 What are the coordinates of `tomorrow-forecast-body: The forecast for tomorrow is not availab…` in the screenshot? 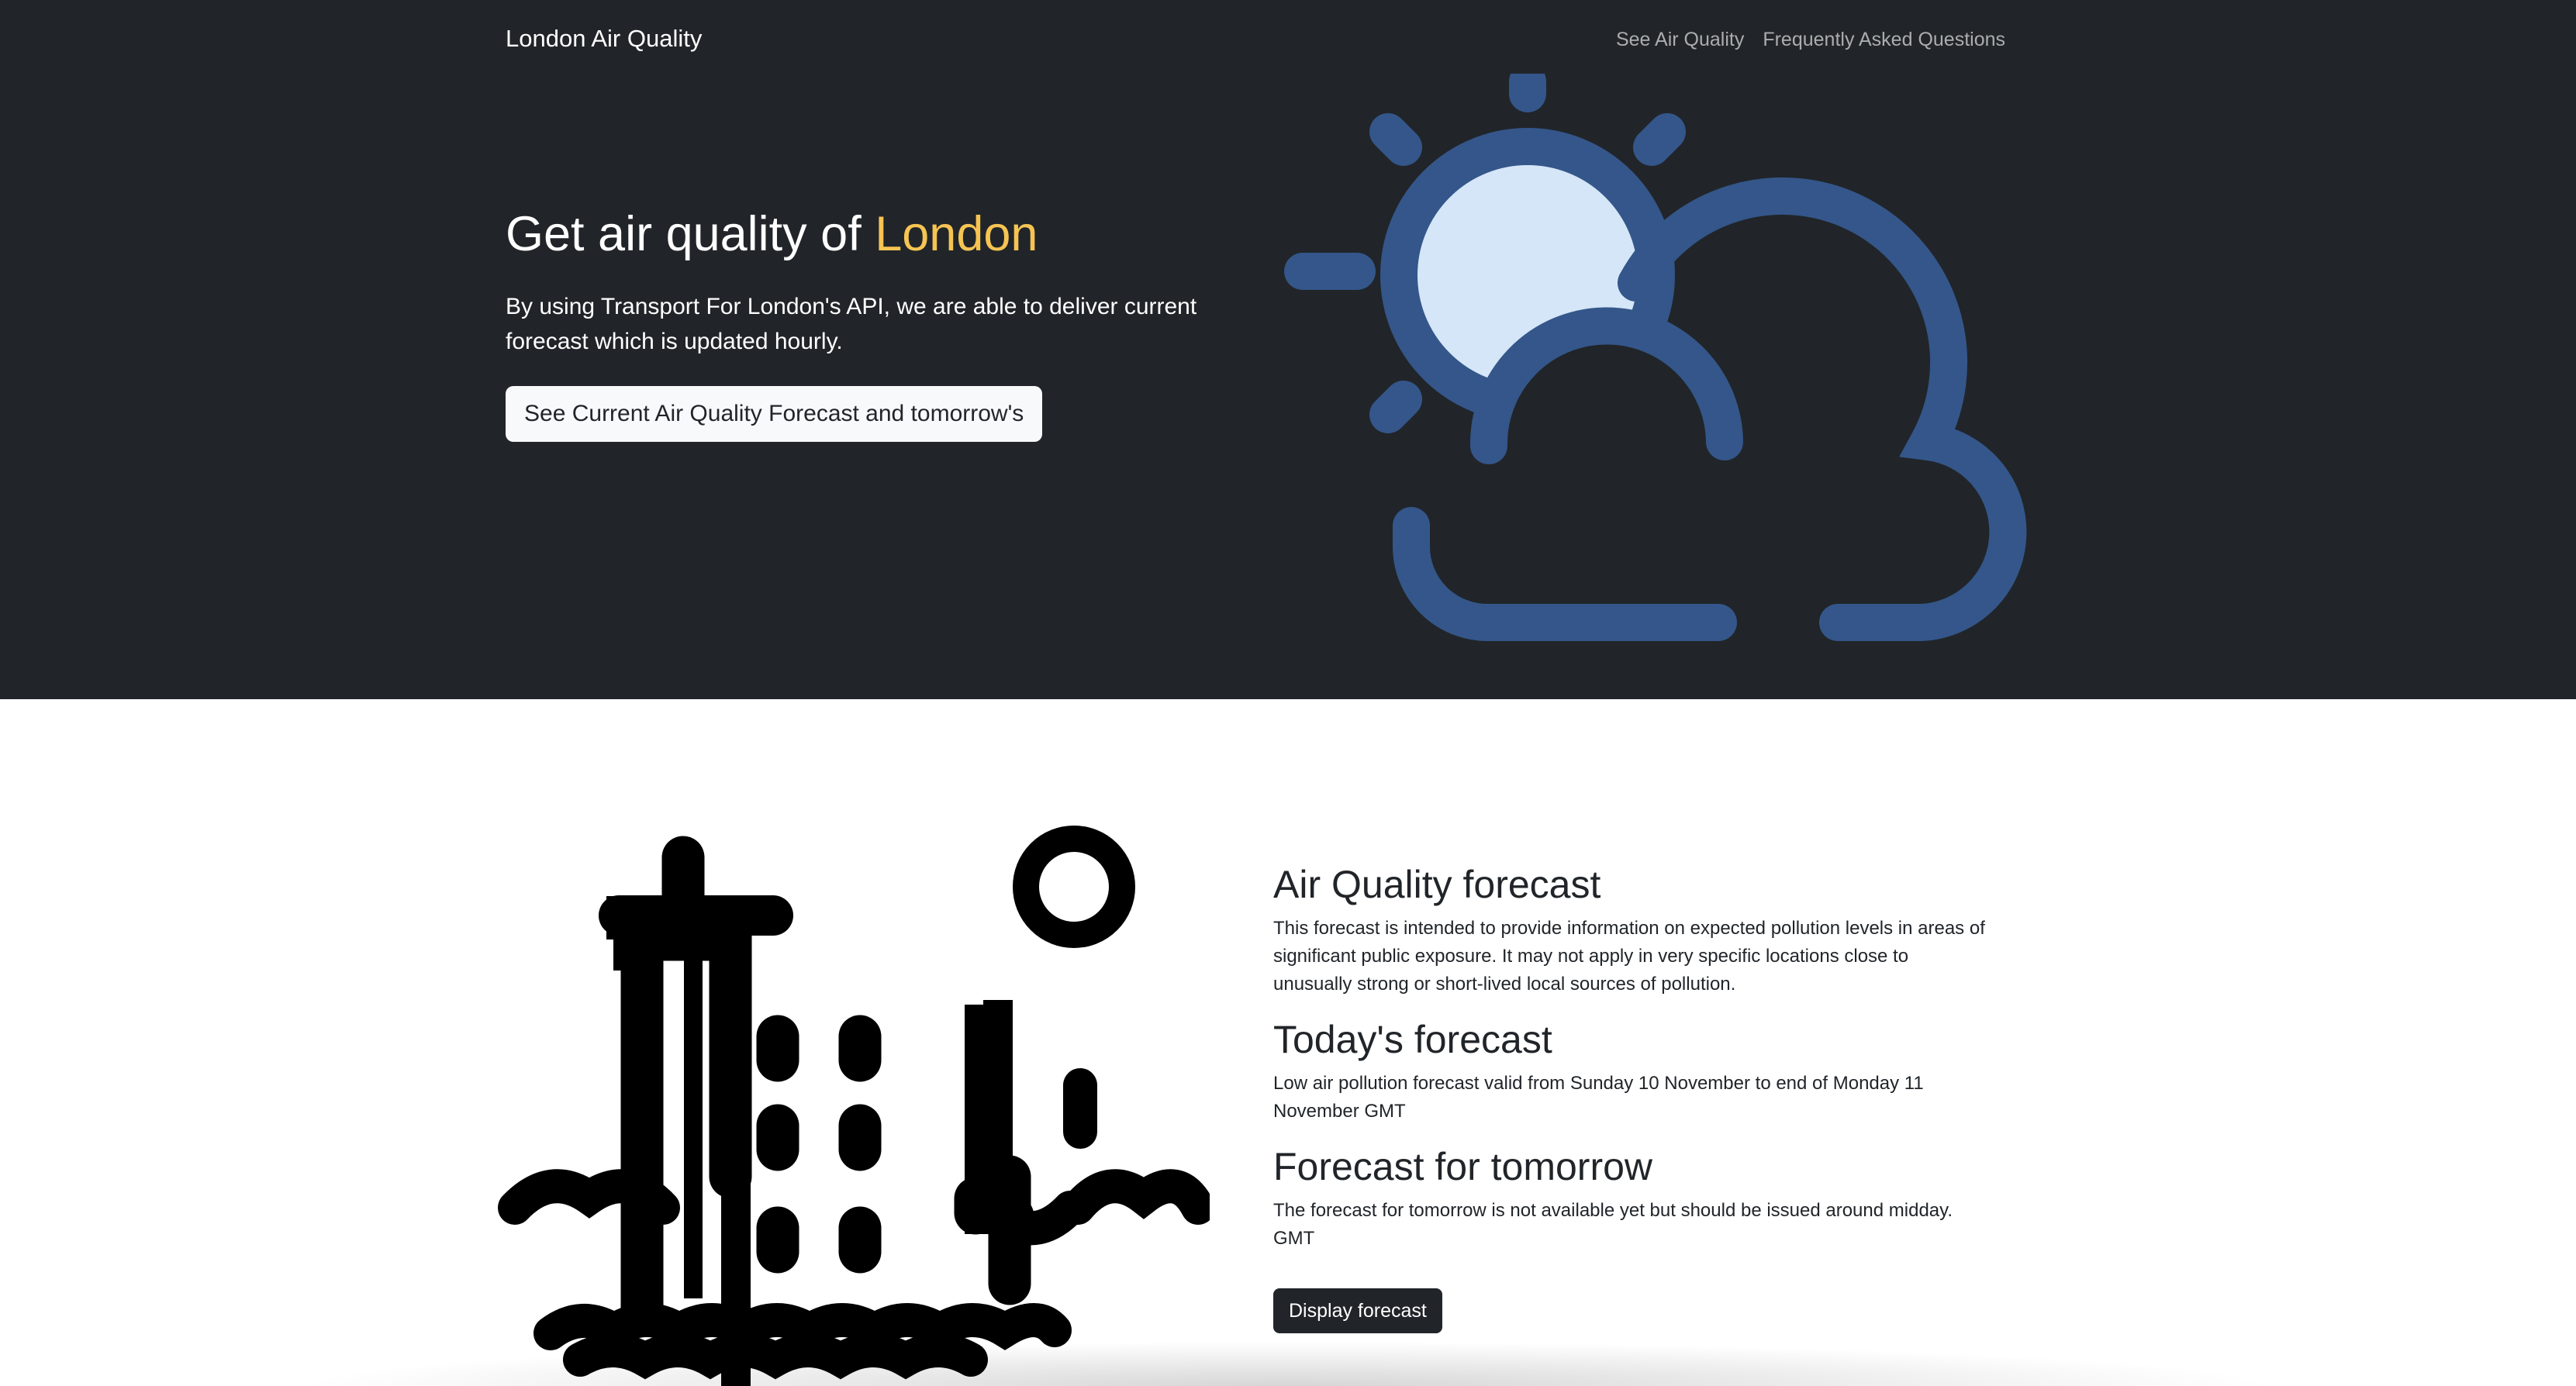 It's located at (1613, 1225).